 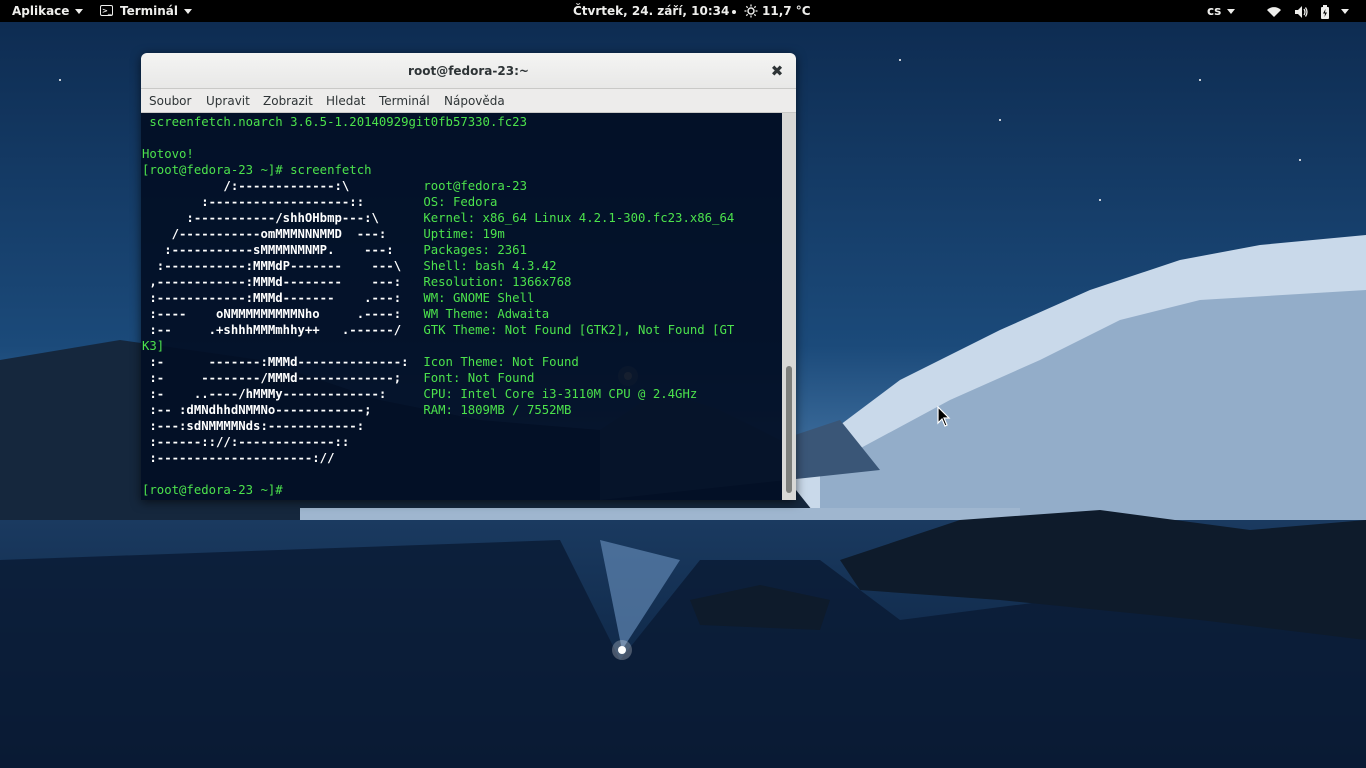 I want to click on activities-menu: Aplikace, so click(x=48, y=11).